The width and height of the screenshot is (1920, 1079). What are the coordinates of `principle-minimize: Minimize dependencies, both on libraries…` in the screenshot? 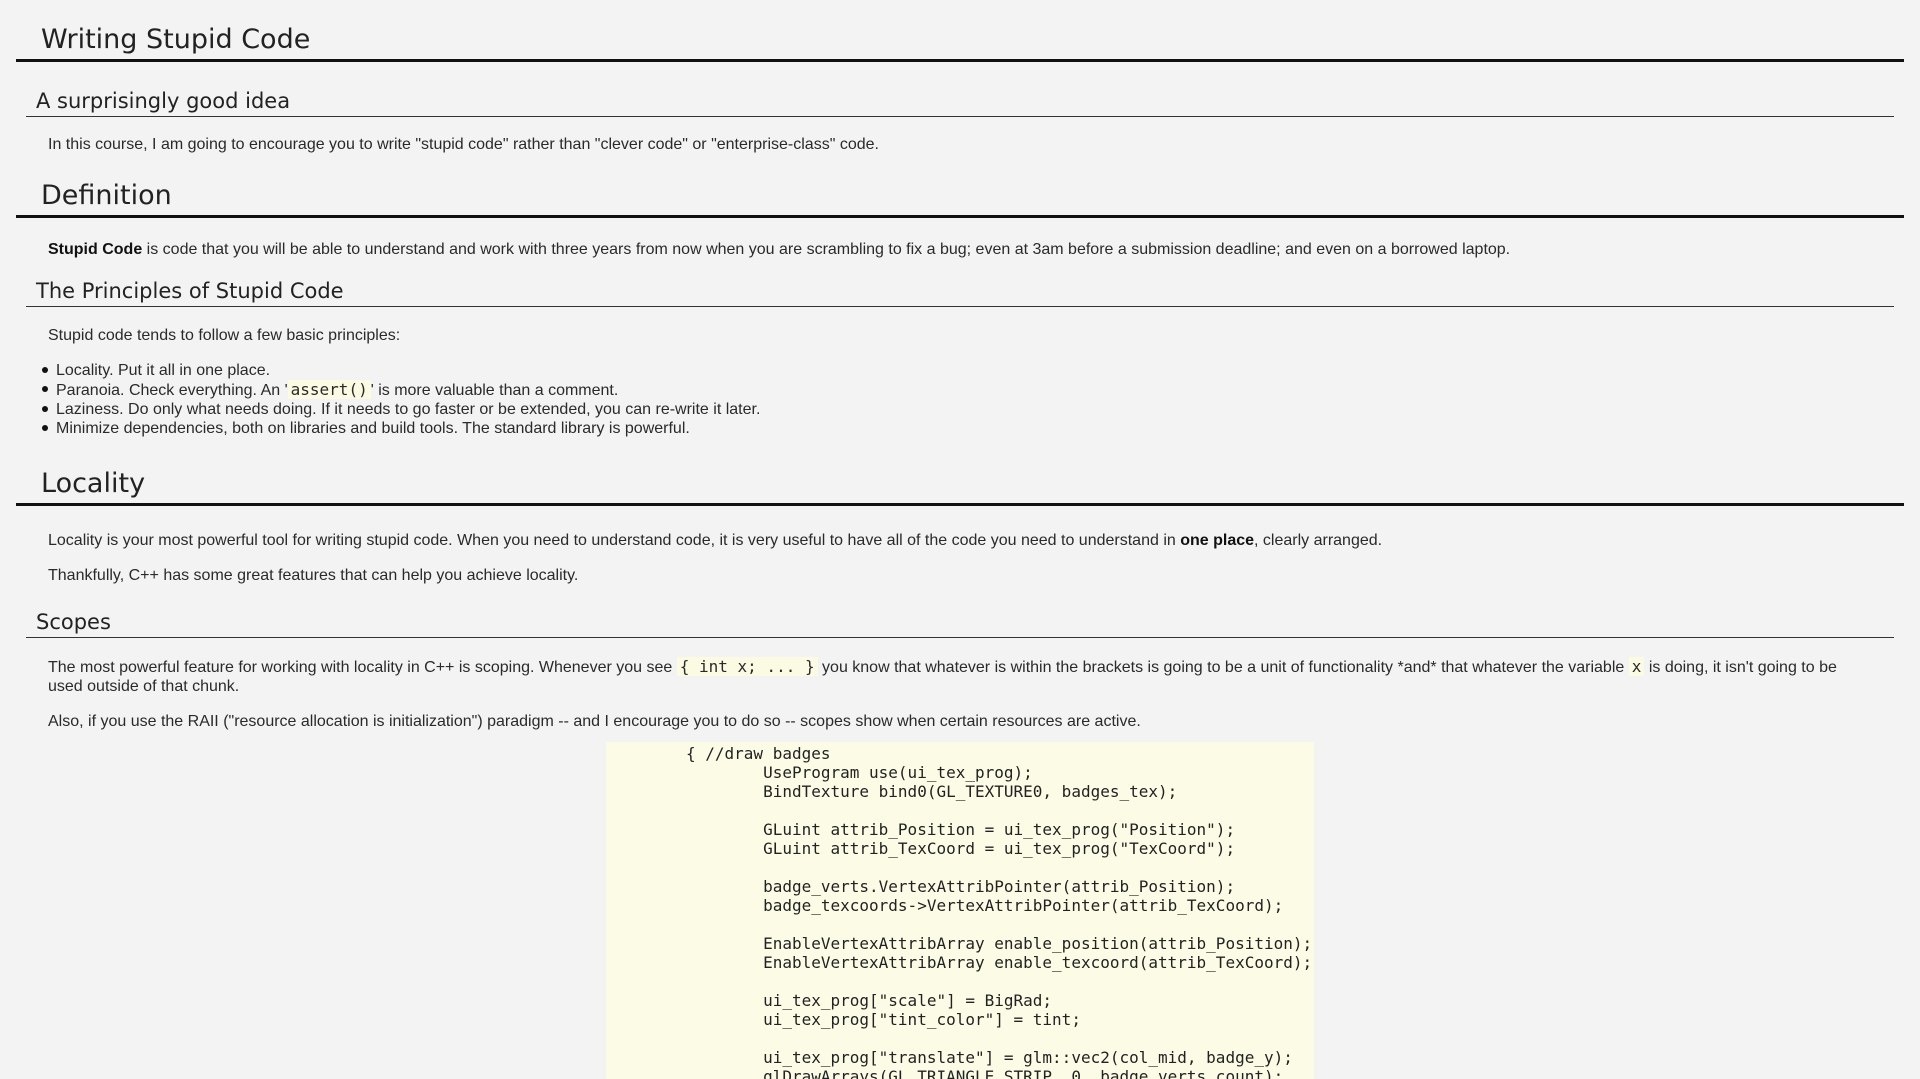 It's located at (373, 428).